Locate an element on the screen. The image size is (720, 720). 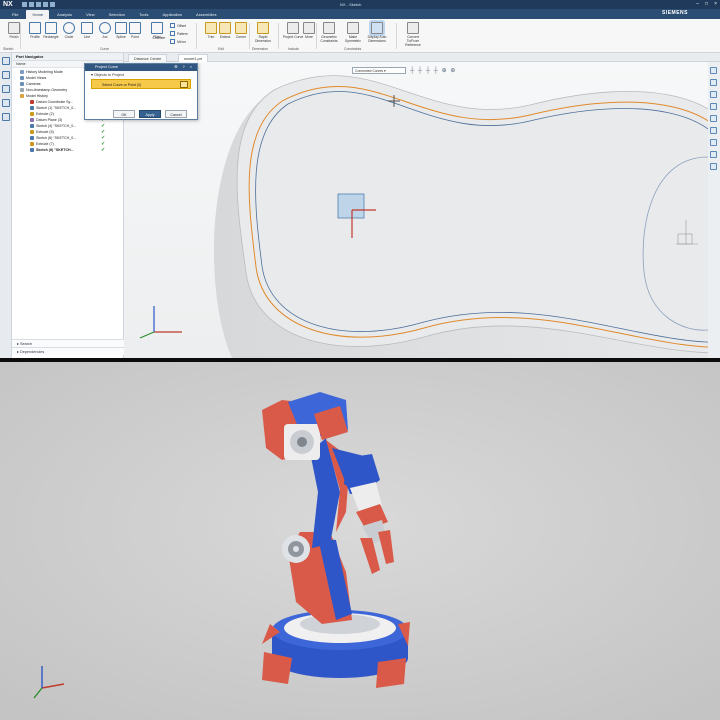
group-label-edit: Edit is located at coordinates (221, 49).